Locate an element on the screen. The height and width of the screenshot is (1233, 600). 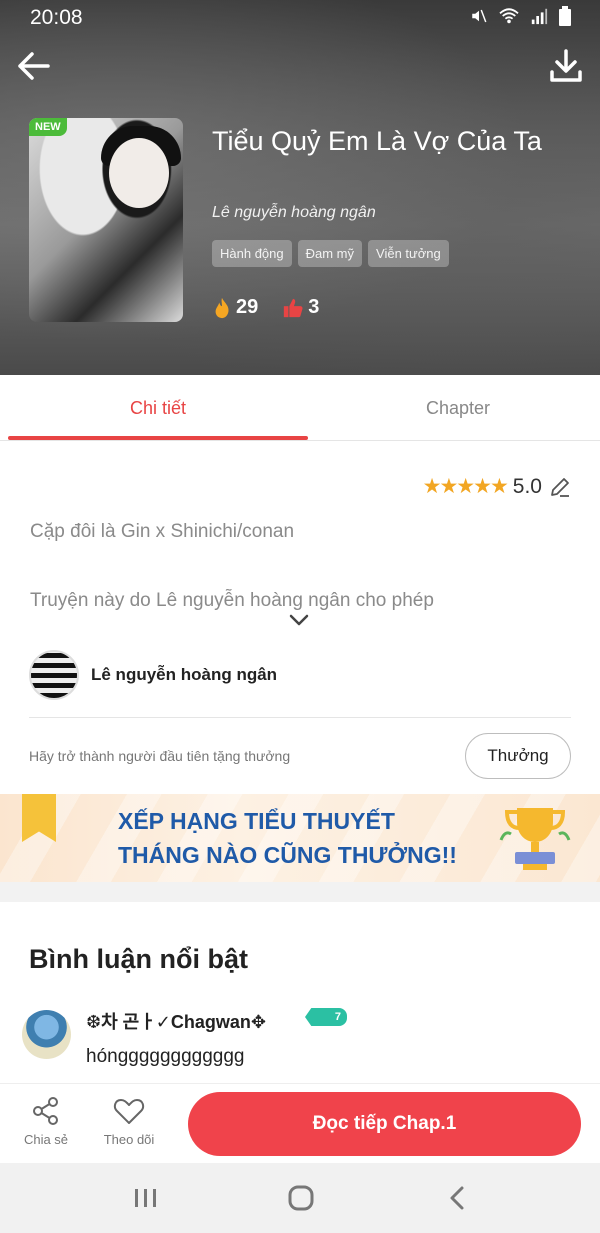
cover-art-face is located at coordinates (139, 173).